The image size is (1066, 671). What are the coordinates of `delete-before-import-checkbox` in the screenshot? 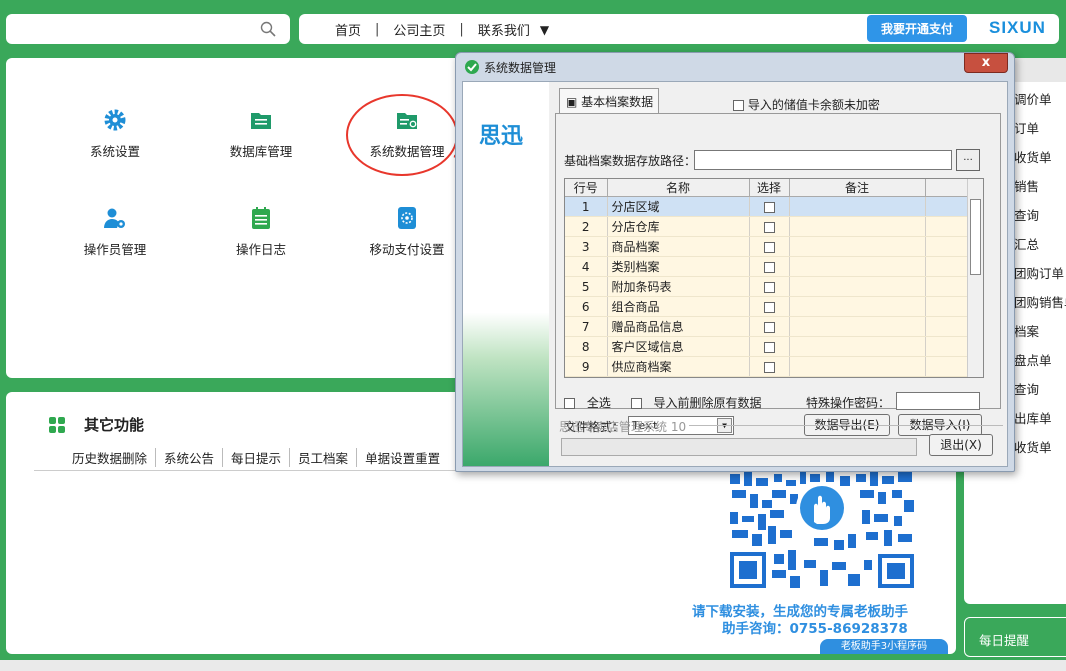 It's located at (636, 403).